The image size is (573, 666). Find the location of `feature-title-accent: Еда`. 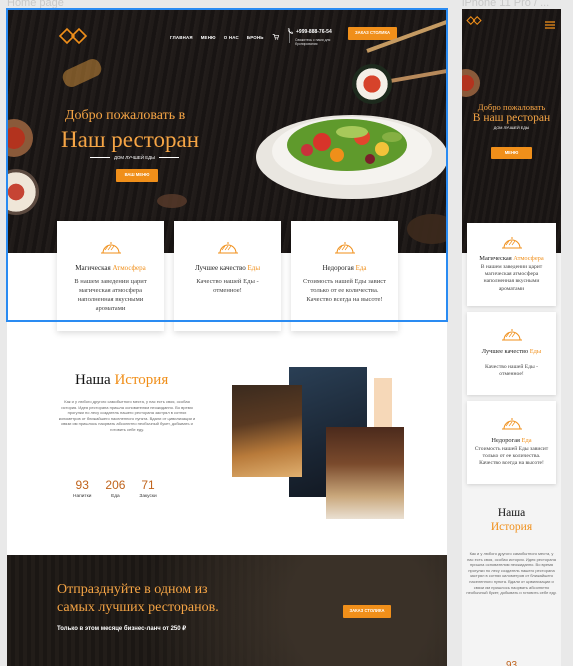

feature-title-accent: Еда is located at coordinates (361, 268).